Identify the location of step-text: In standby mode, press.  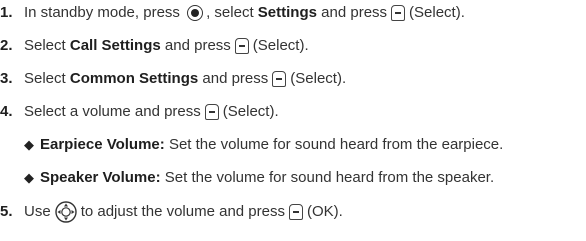
(102, 12).